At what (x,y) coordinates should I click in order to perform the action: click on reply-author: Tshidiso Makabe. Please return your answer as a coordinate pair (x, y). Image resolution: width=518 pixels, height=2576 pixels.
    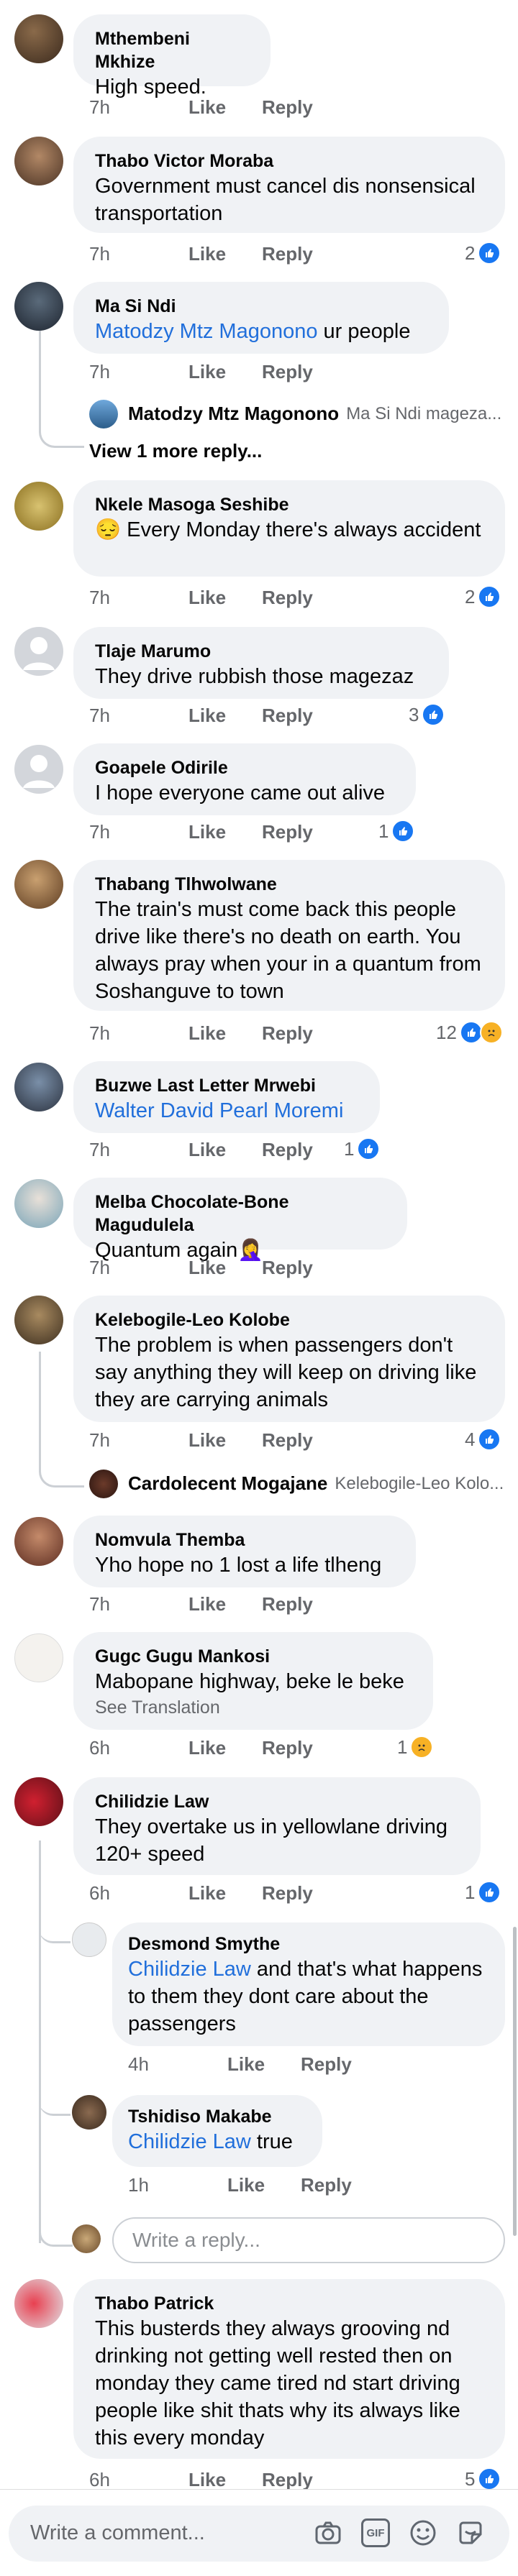
    Looking at the image, I should click on (217, 2116).